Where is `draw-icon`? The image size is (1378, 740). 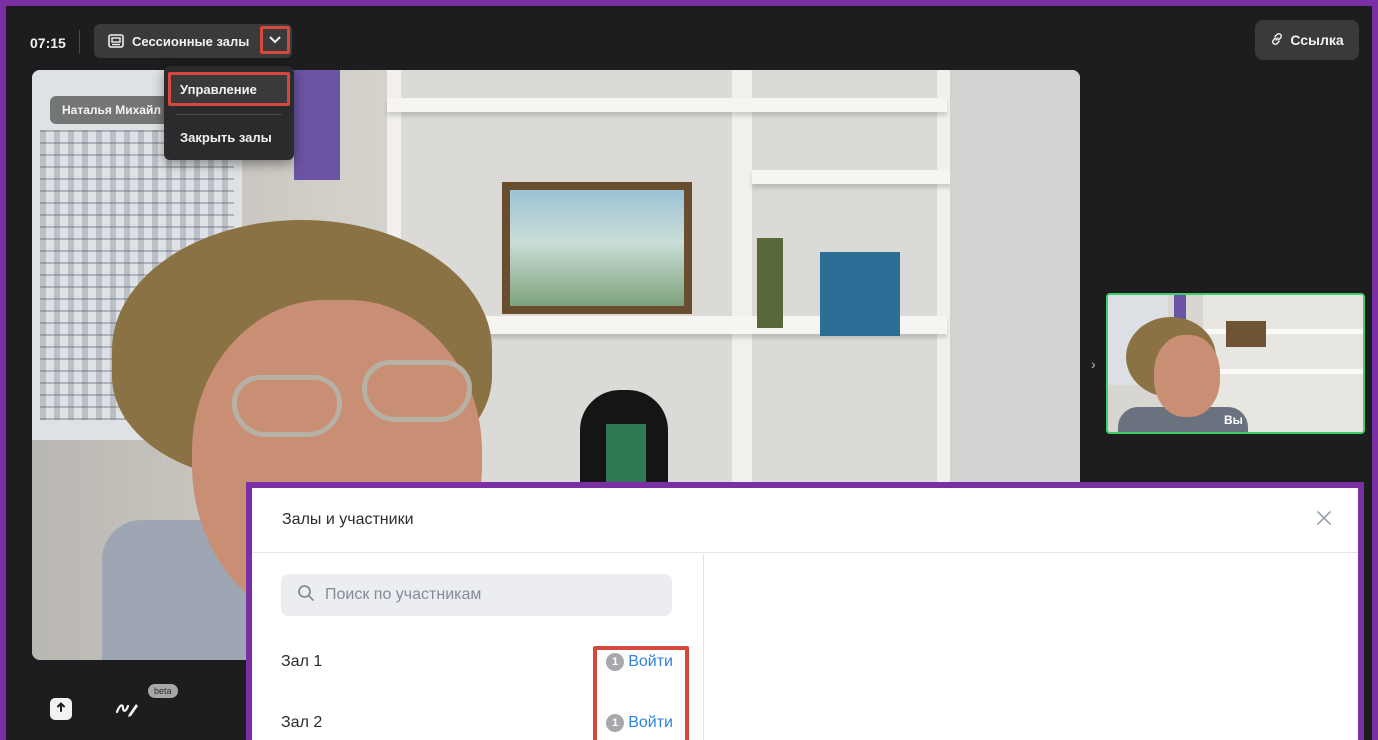 draw-icon is located at coordinates (127, 710).